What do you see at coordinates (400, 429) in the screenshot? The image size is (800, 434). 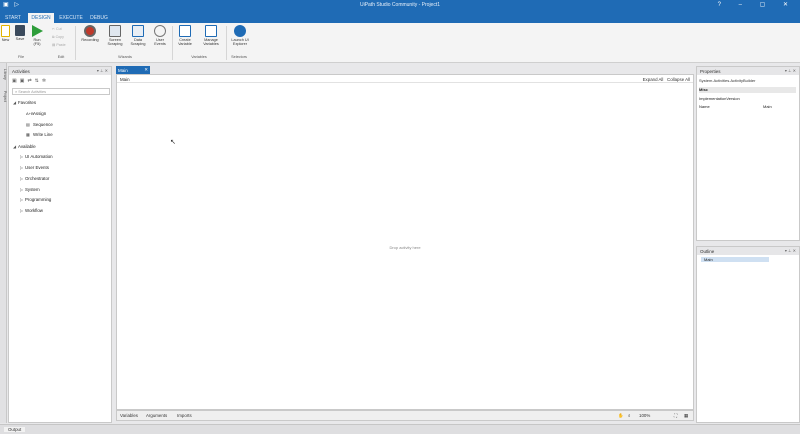 I see `status-bar: Output` at bounding box center [400, 429].